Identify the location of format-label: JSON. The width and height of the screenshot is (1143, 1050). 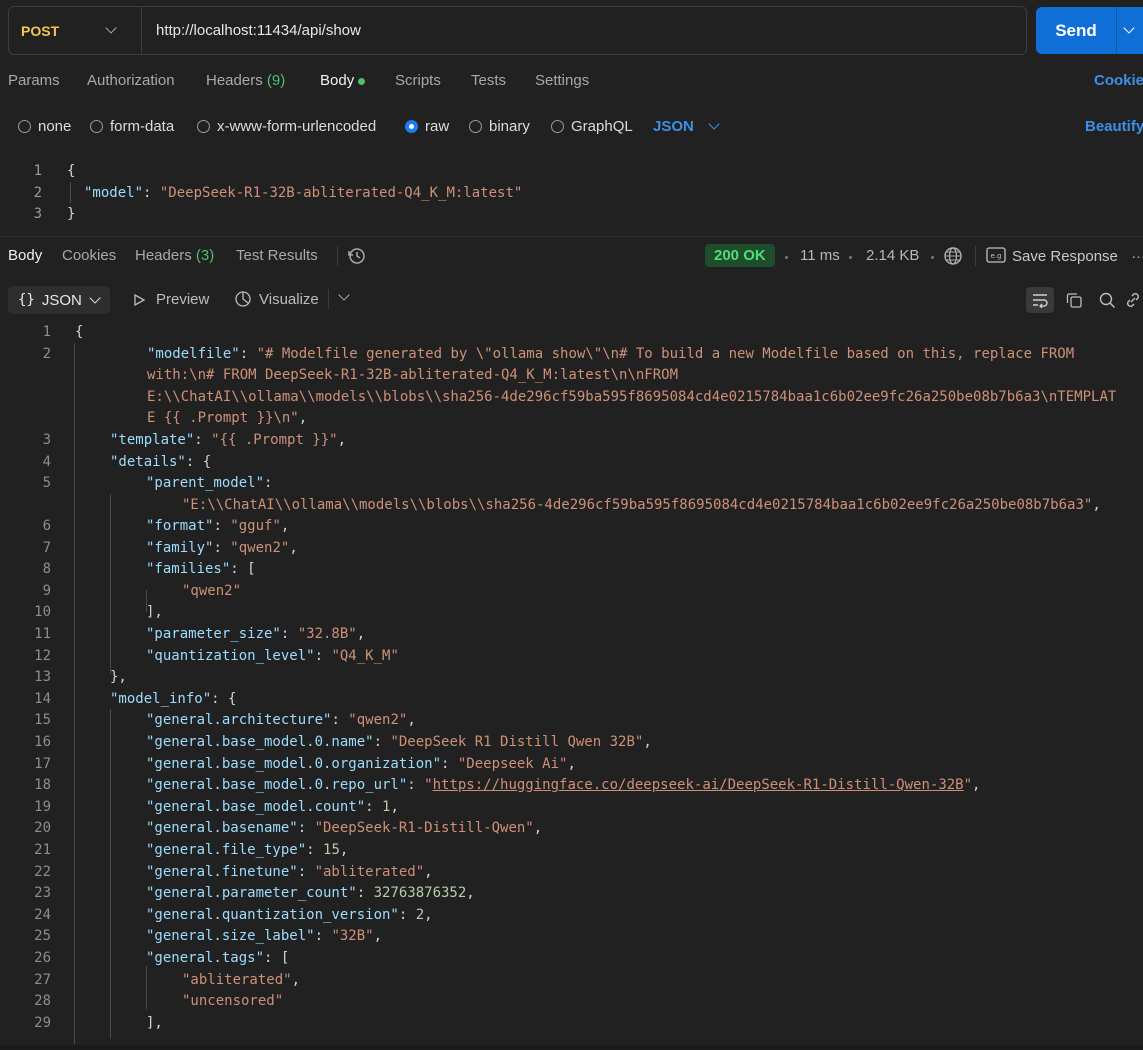
(673, 126).